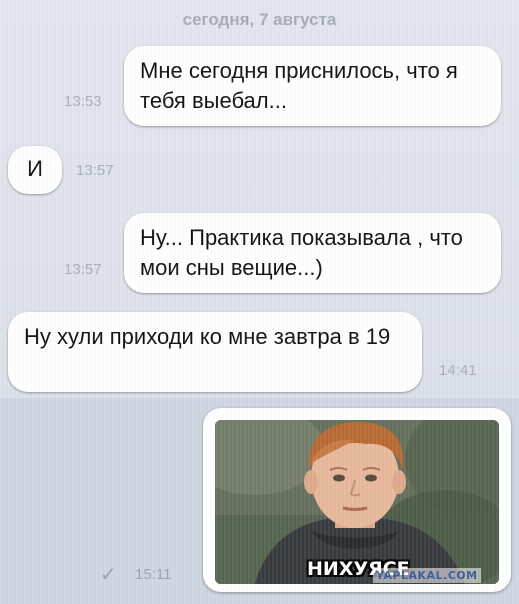  Describe the element at coordinates (35, 170) in the screenshot. I see `incoming-message-bubble: И` at that location.